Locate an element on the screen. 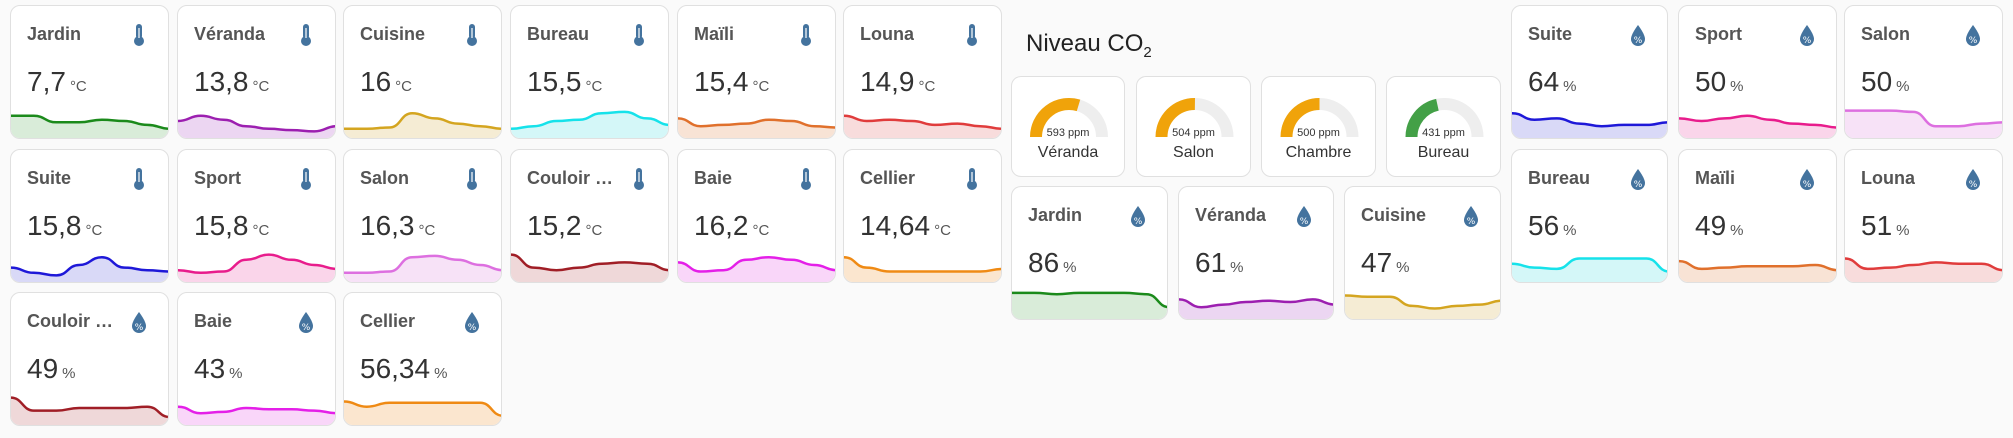 The image size is (2013, 438). sensor-value: 15,5 is located at coordinates (554, 81).